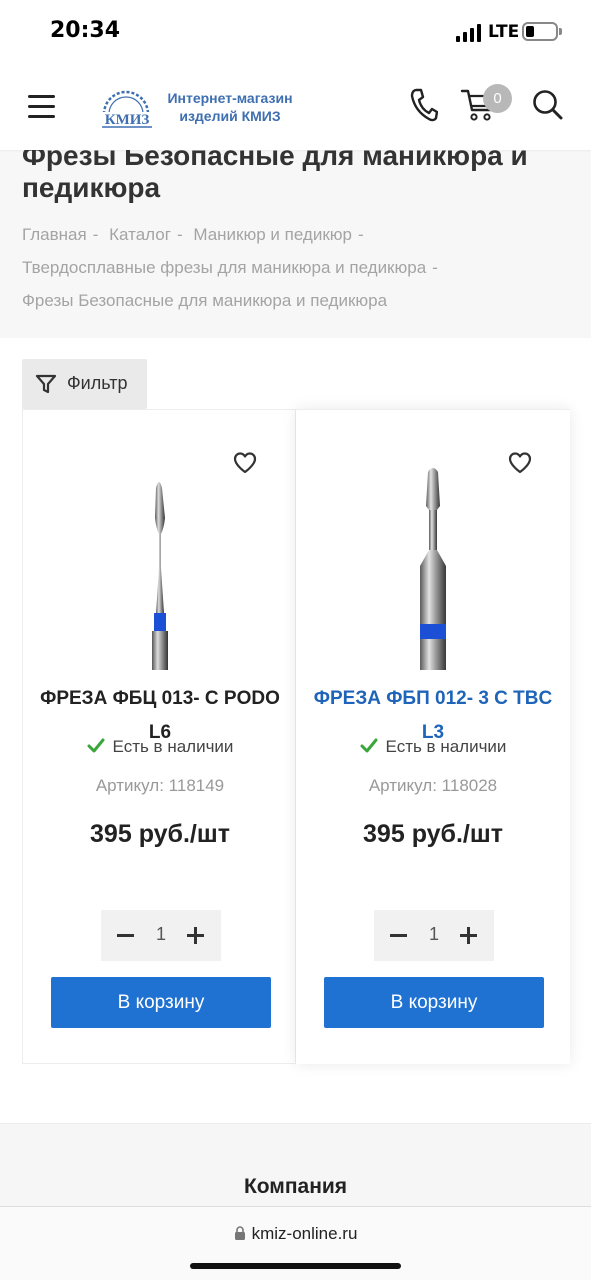  What do you see at coordinates (560, 31) in the screenshot?
I see `battery-tip` at bounding box center [560, 31].